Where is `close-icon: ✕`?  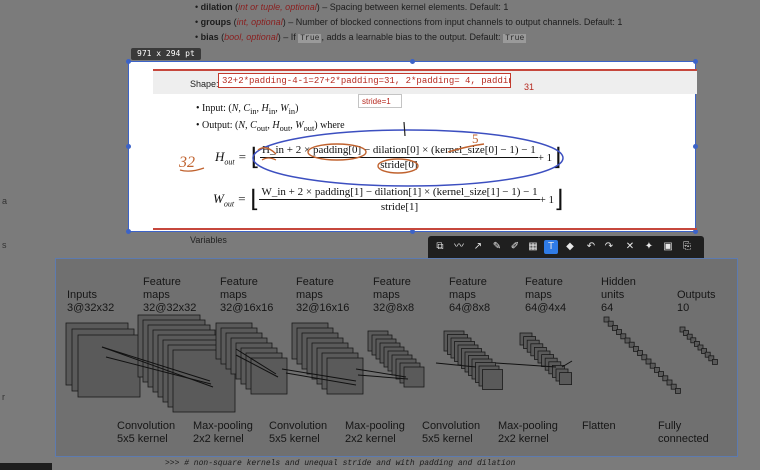
close-icon: ✕ is located at coordinates (630, 247).